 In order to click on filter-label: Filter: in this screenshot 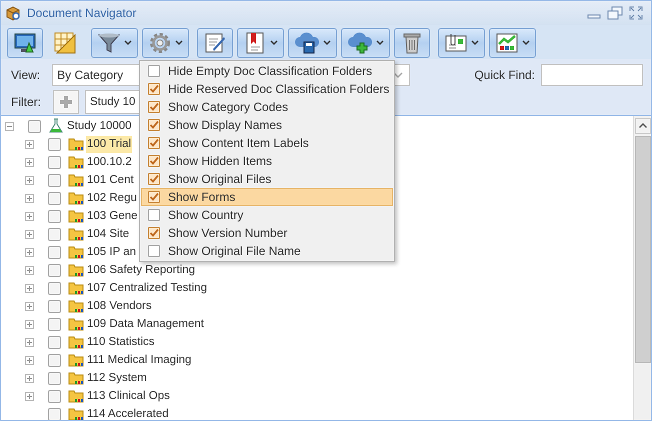, I will do `click(26, 101)`.